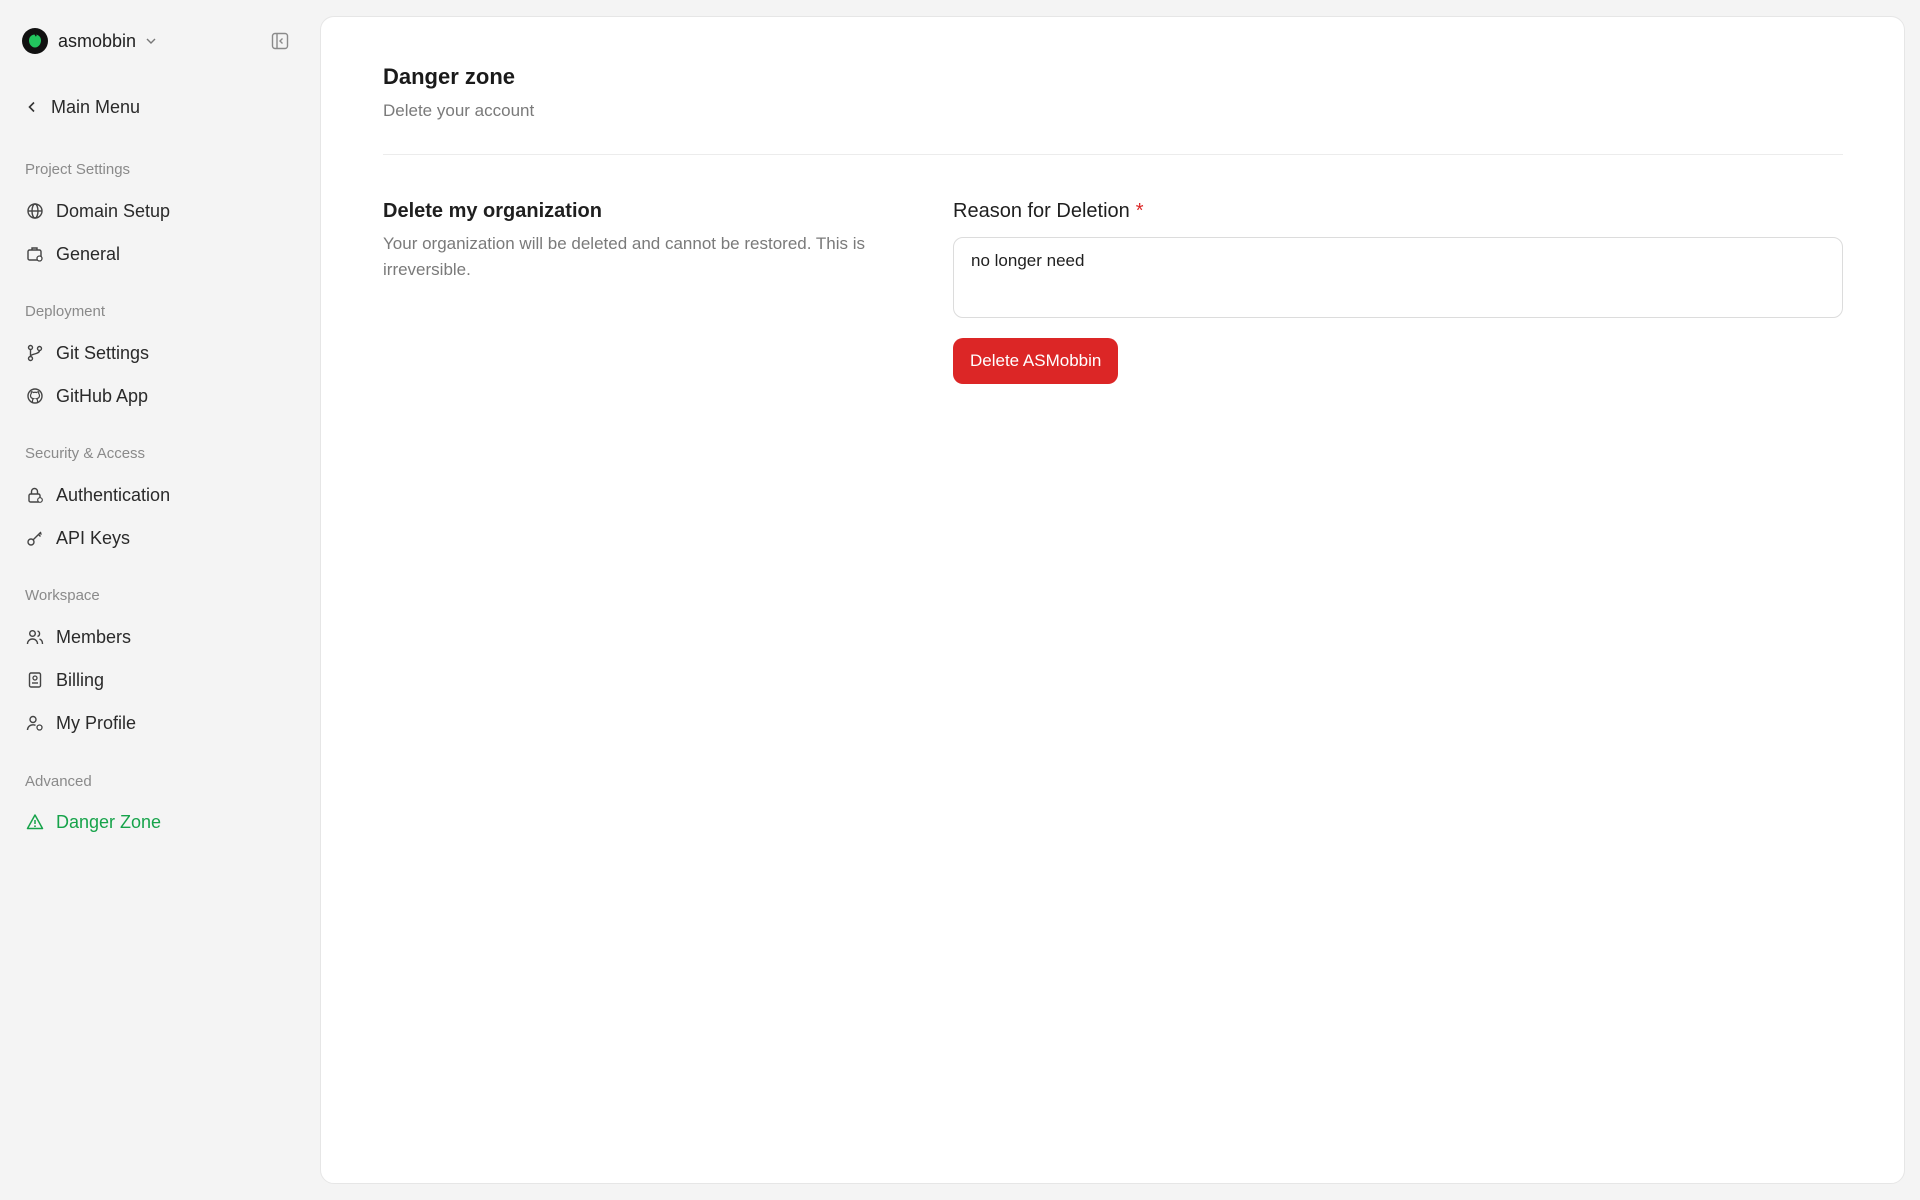 This screenshot has height=1200, width=1920. What do you see at coordinates (1113, 154) in the screenshot?
I see `divider` at bounding box center [1113, 154].